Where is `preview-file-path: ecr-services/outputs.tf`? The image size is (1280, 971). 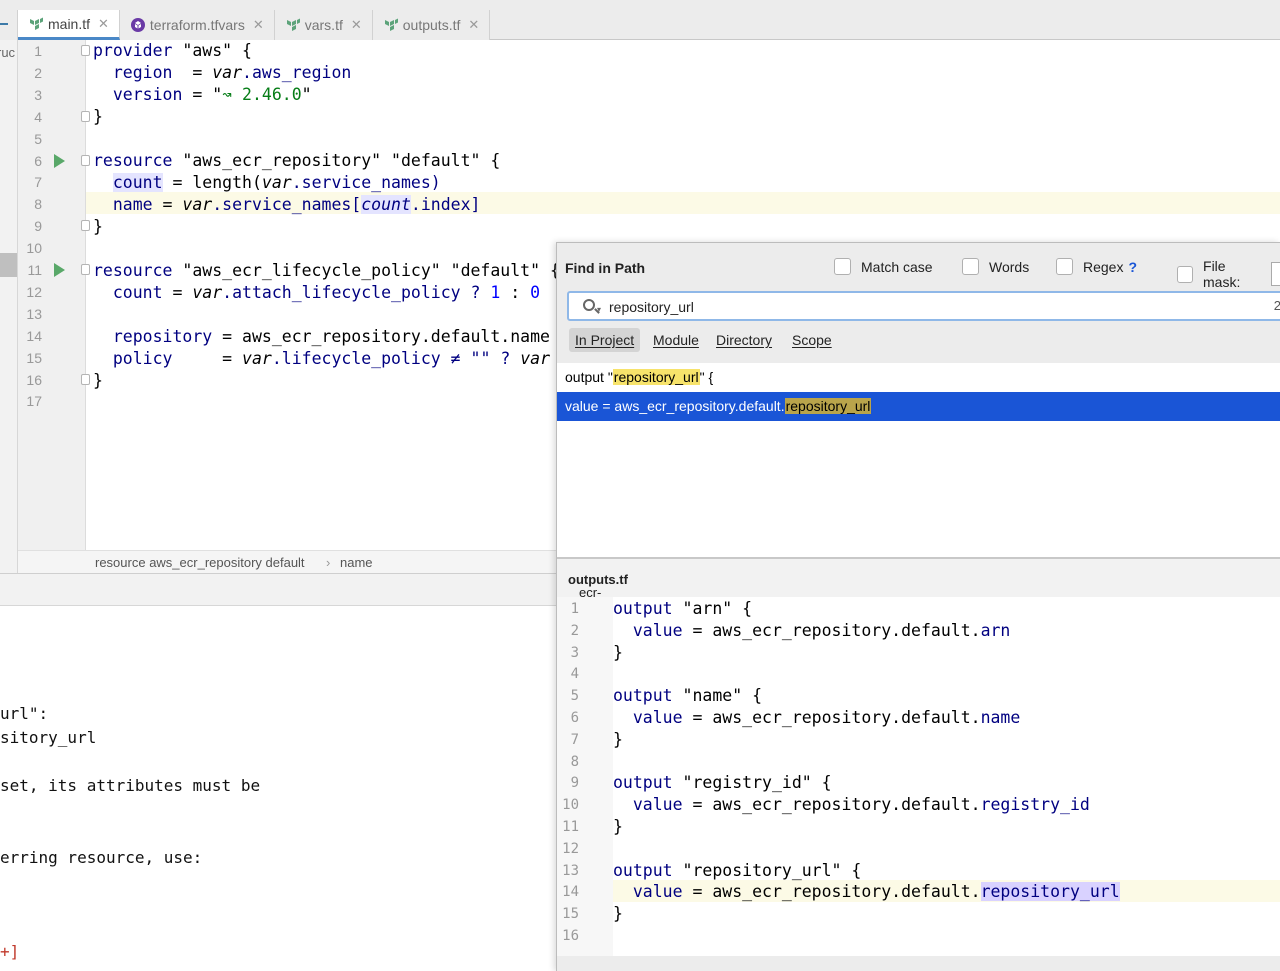
preview-file-path: ecr-services/outputs.tf is located at coordinates (918, 586).